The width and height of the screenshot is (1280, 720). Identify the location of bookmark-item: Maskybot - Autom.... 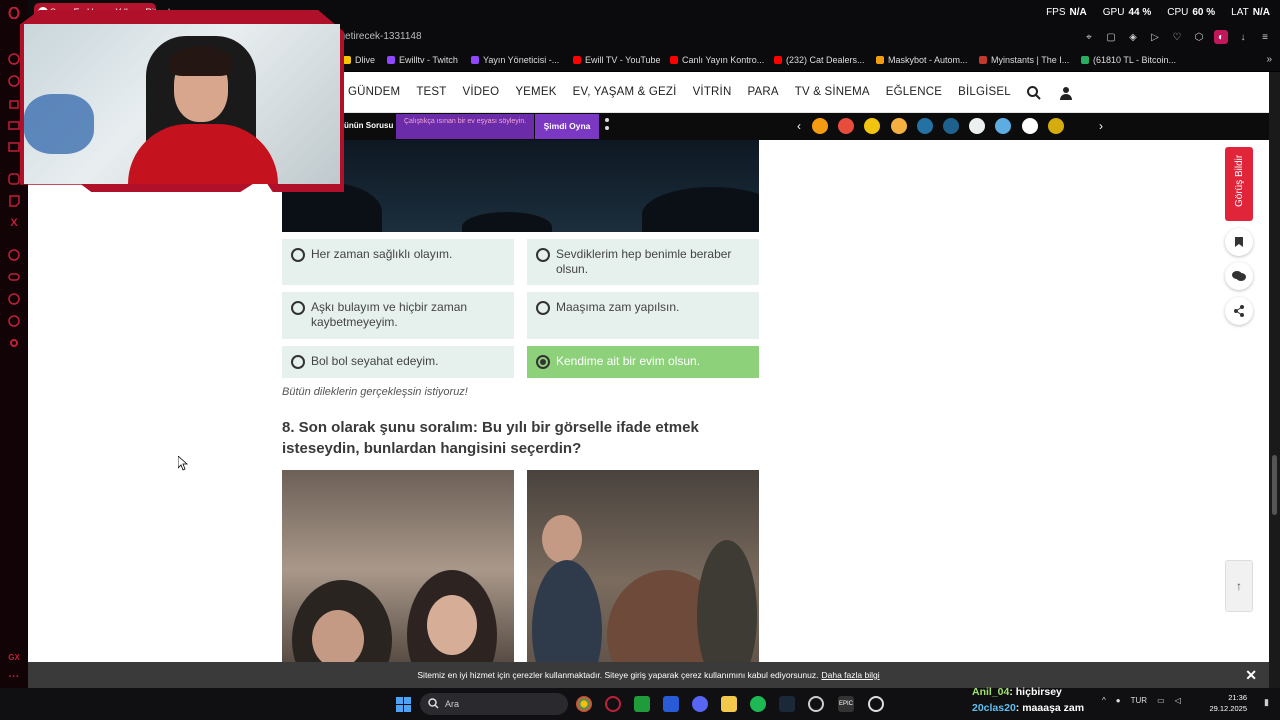
(922, 60).